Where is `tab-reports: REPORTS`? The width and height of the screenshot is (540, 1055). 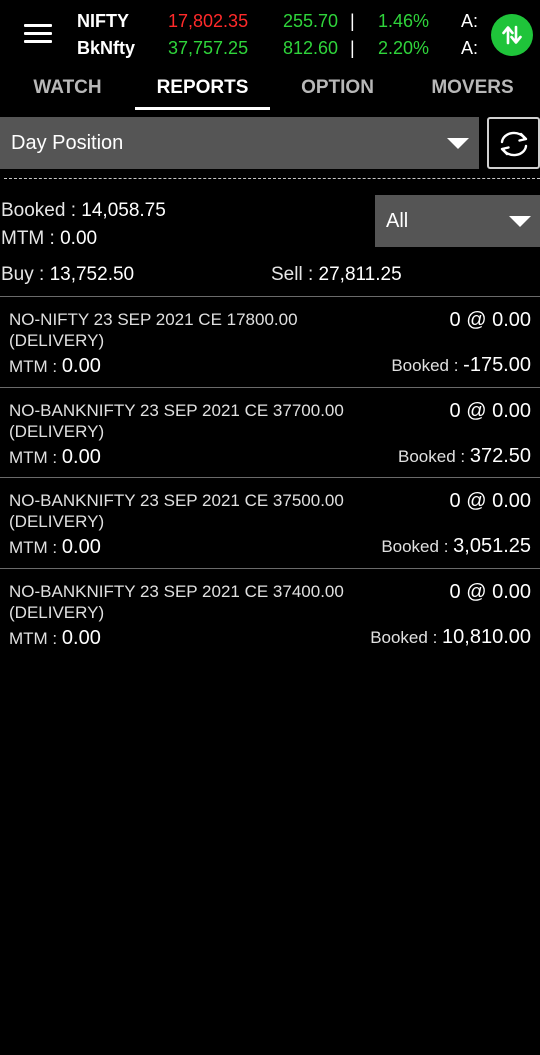
tab-reports: REPORTS is located at coordinates (202, 90).